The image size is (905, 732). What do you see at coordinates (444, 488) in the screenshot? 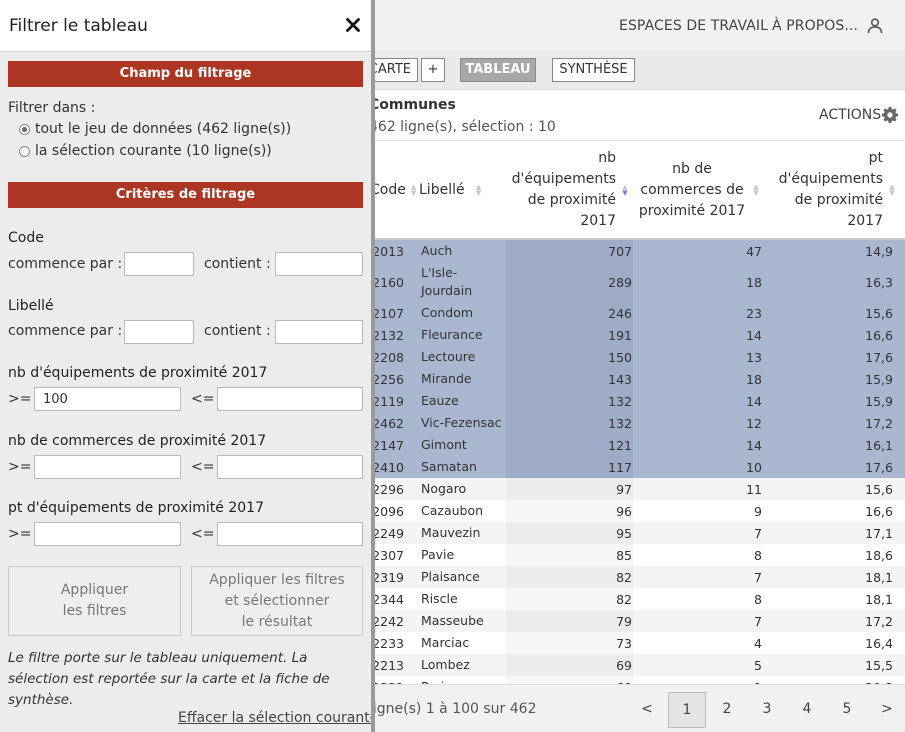
I see `cell-libelle: Nogaro` at bounding box center [444, 488].